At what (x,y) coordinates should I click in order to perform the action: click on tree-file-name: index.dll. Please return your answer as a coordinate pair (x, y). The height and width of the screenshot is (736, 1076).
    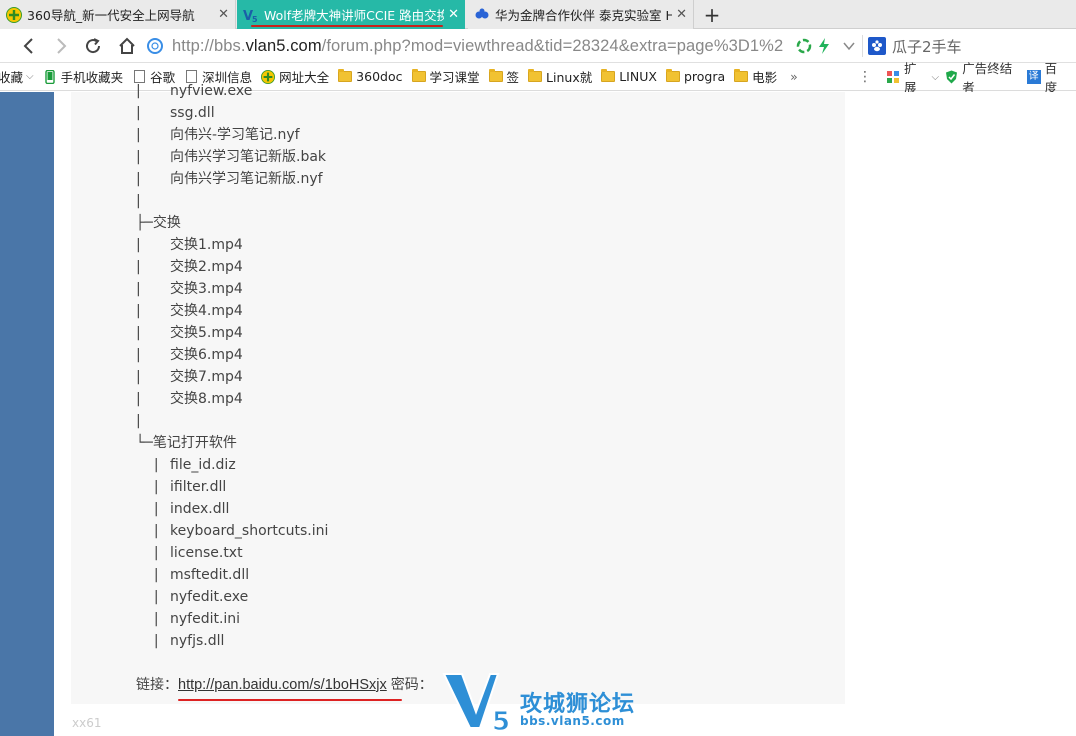
    Looking at the image, I should click on (200, 509).